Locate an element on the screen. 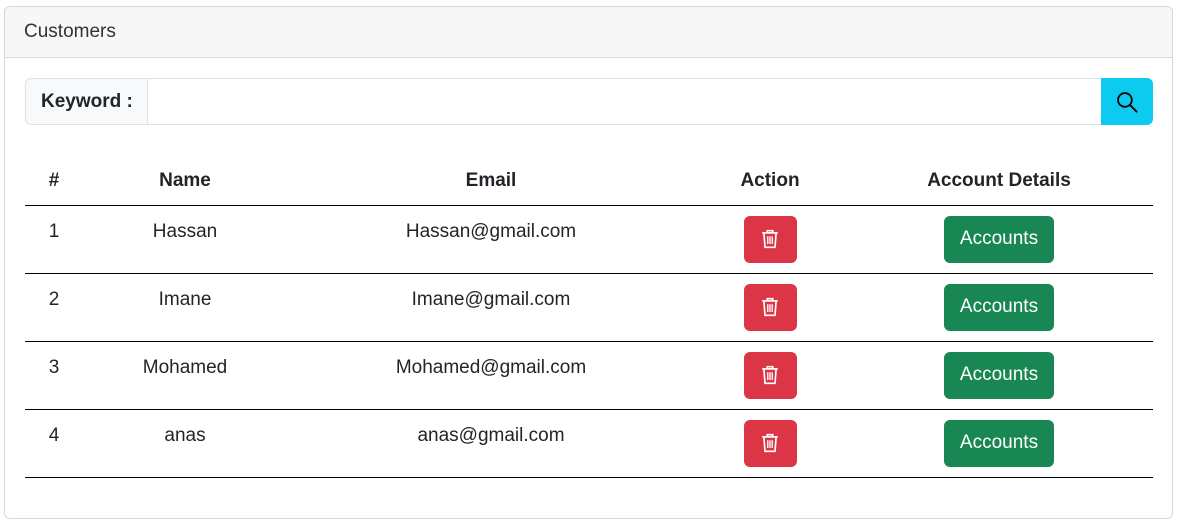 The image size is (1183, 524). cell-name: anas is located at coordinates (185, 443).